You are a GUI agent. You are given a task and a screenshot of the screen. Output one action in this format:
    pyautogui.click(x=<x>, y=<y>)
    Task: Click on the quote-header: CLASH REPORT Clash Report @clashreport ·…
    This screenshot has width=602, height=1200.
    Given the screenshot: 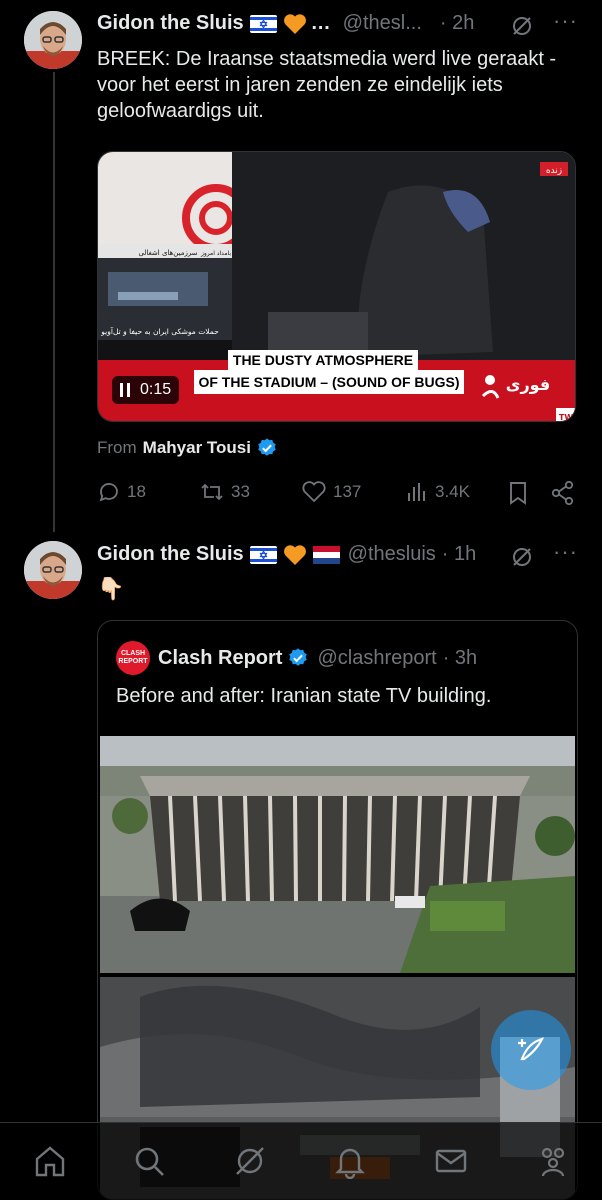 What is the action you would take?
    pyautogui.click(x=296, y=658)
    